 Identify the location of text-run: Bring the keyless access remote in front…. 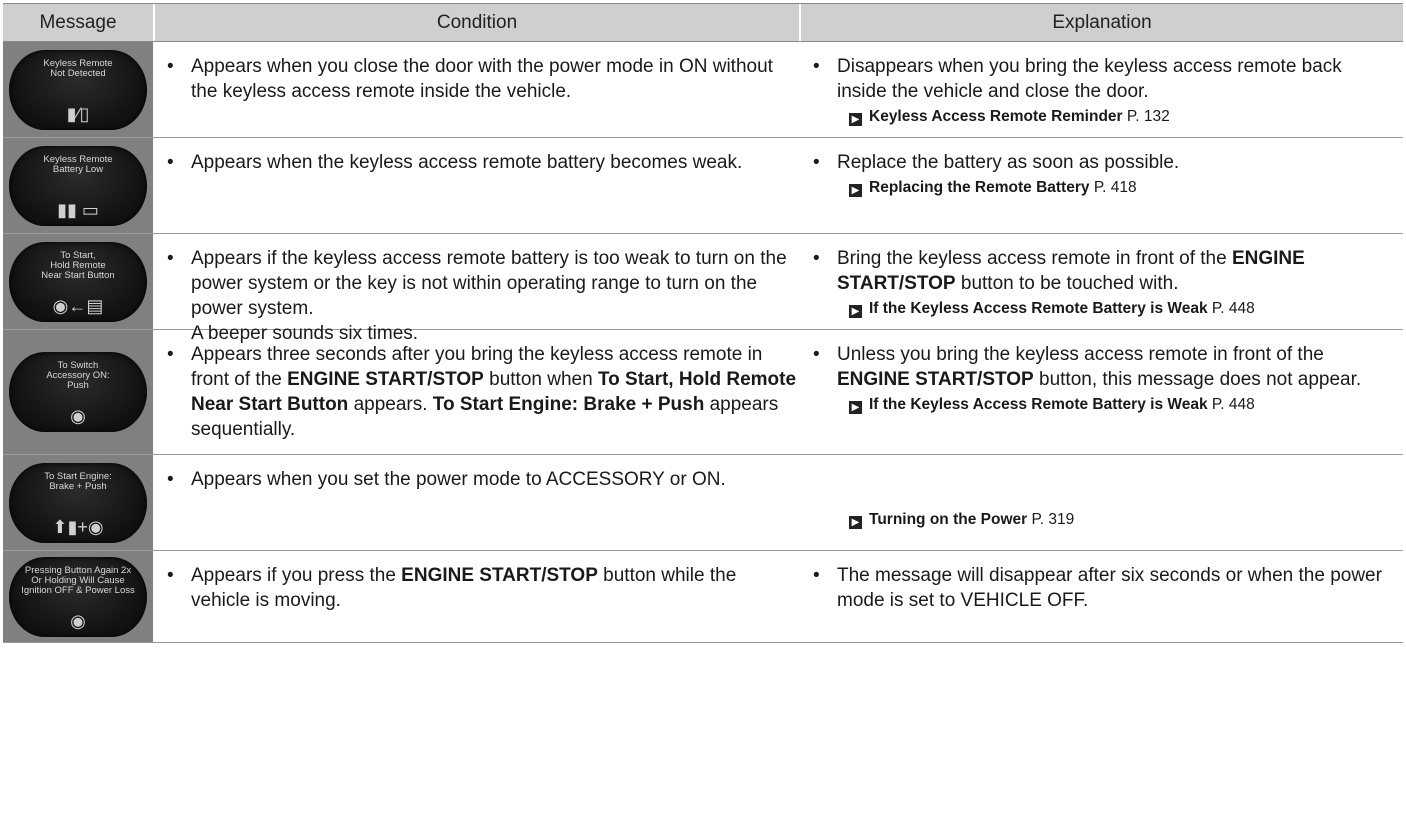
(1034, 258).